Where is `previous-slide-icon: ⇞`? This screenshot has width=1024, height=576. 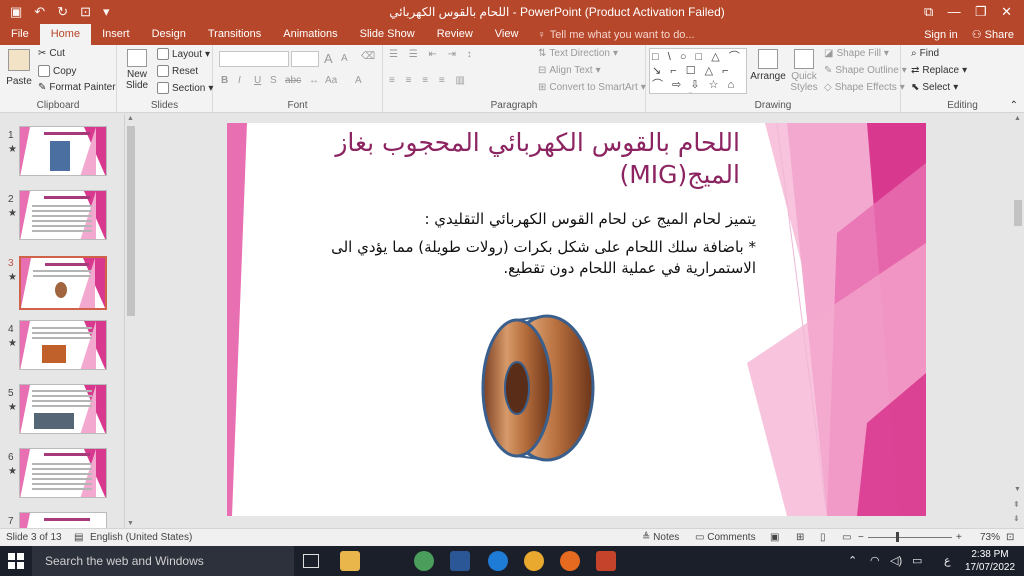
previous-slide-icon: ⇞ is located at coordinates (1016, 504).